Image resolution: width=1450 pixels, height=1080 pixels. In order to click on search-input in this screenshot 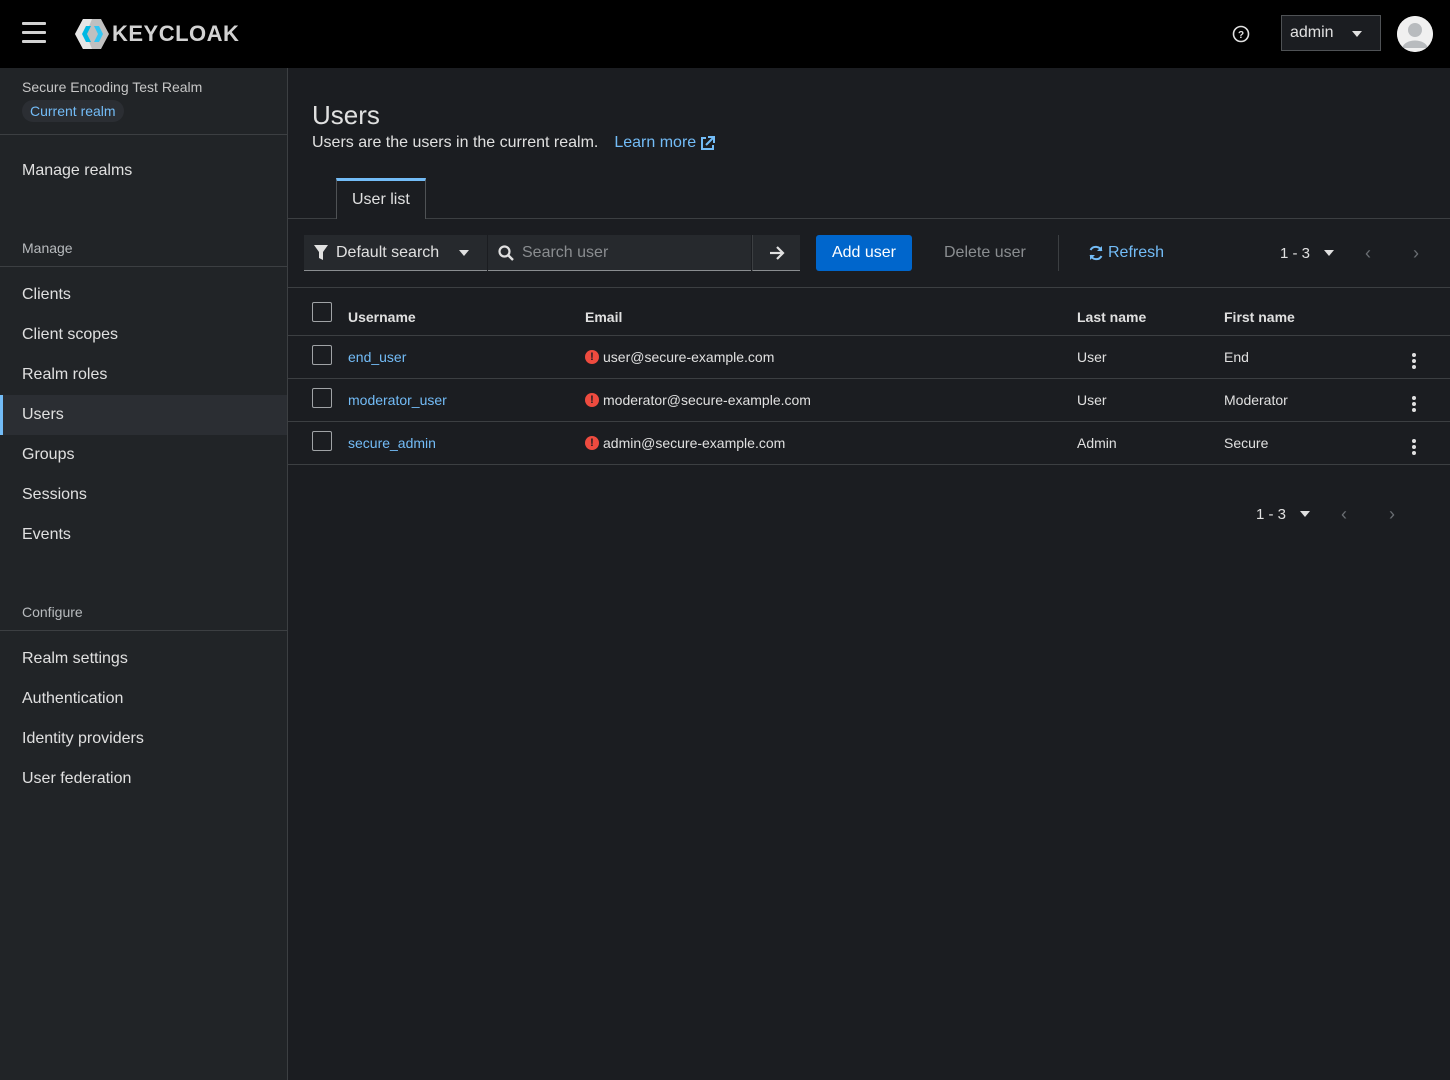, I will do `click(632, 252)`.